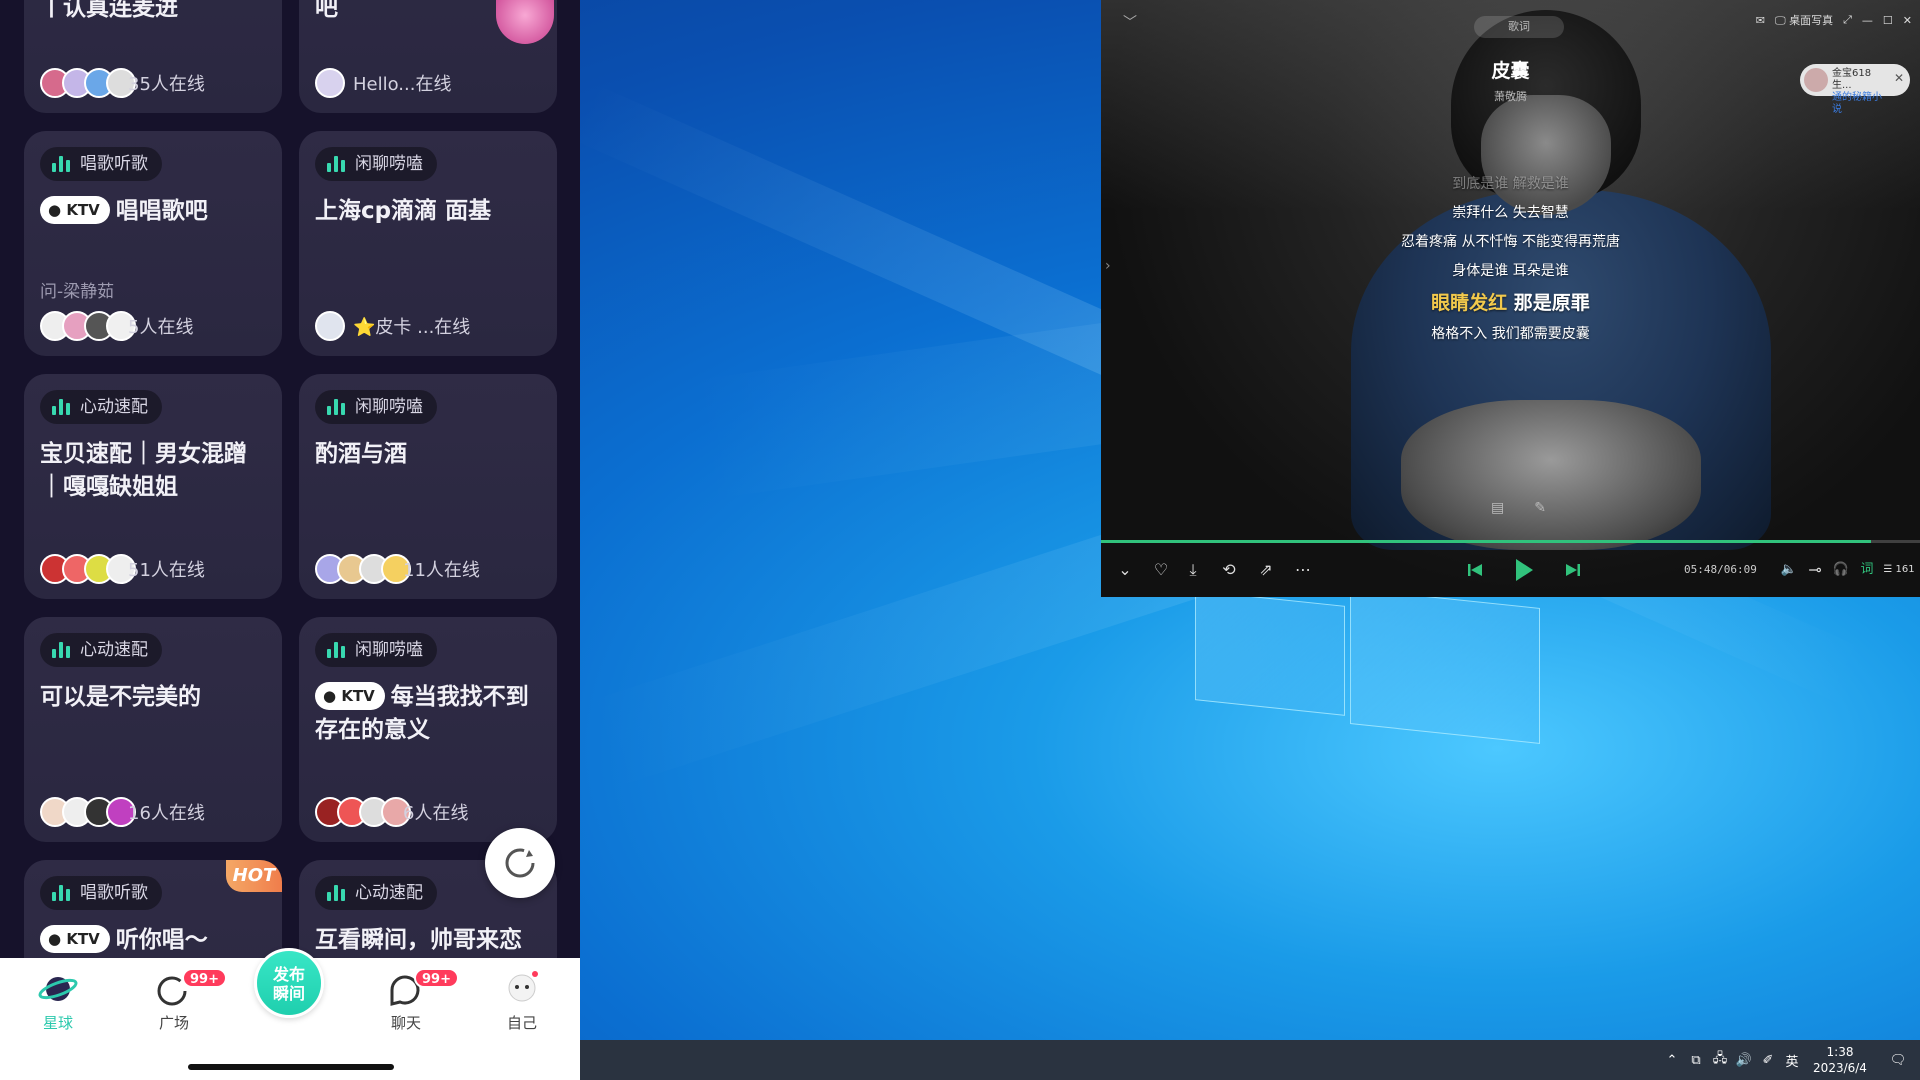 The image size is (1920, 1080). Describe the element at coordinates (1540, 508) in the screenshot. I see `brush-icon: ✎` at that location.